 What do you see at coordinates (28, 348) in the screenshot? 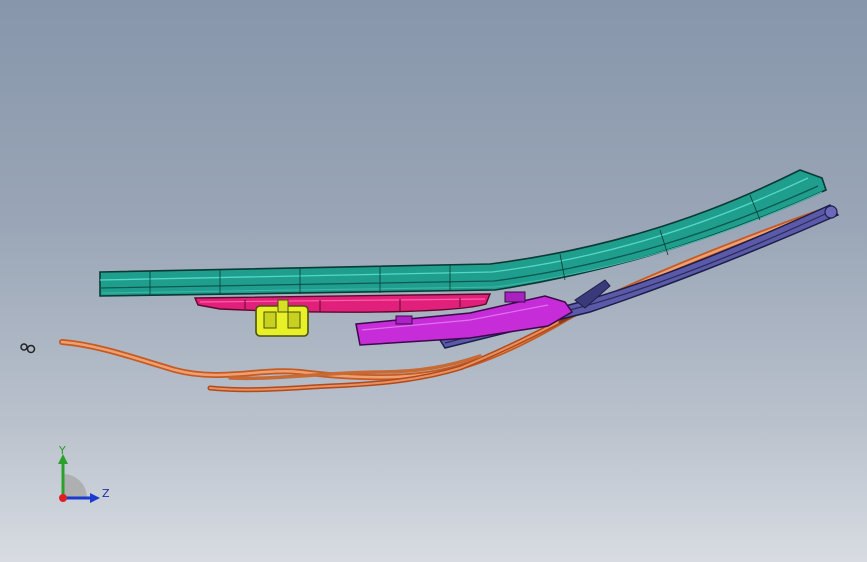
I see `small-clip` at bounding box center [28, 348].